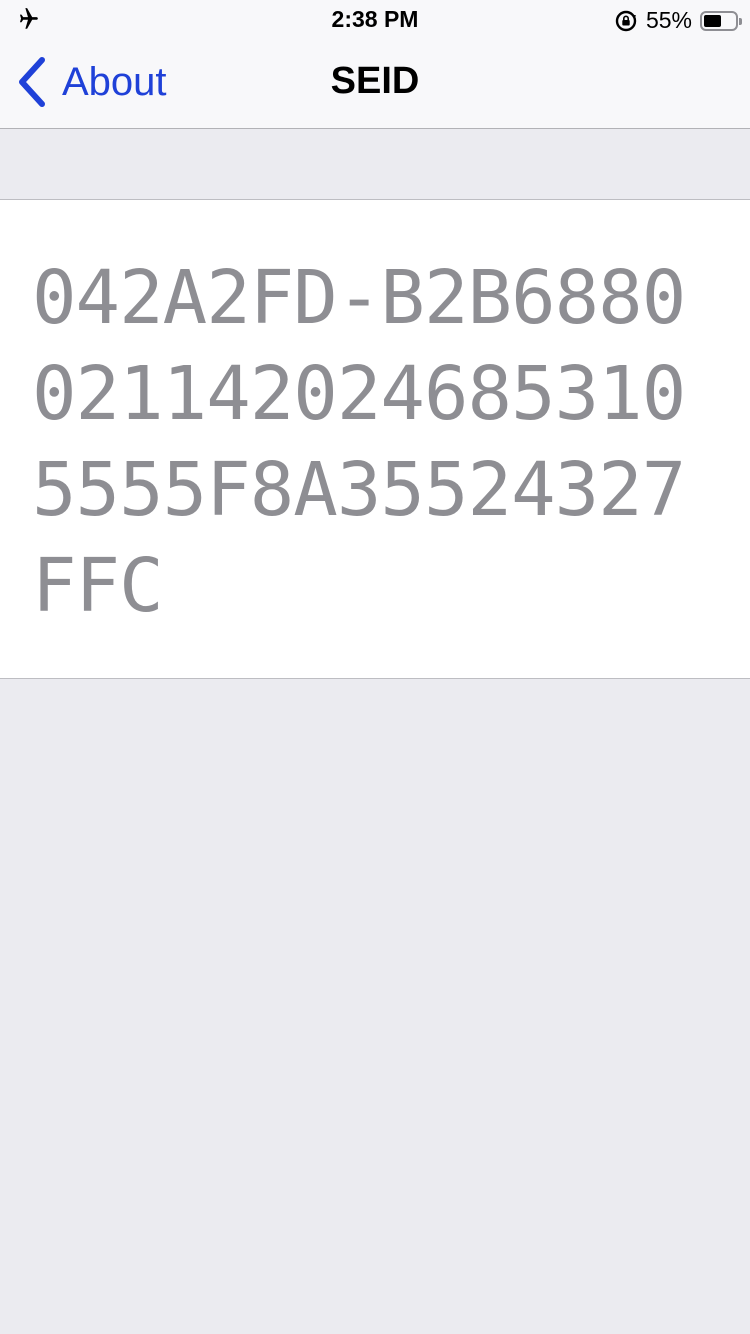 The image size is (750, 1334). I want to click on status-indicators: 55%, so click(678, 20).